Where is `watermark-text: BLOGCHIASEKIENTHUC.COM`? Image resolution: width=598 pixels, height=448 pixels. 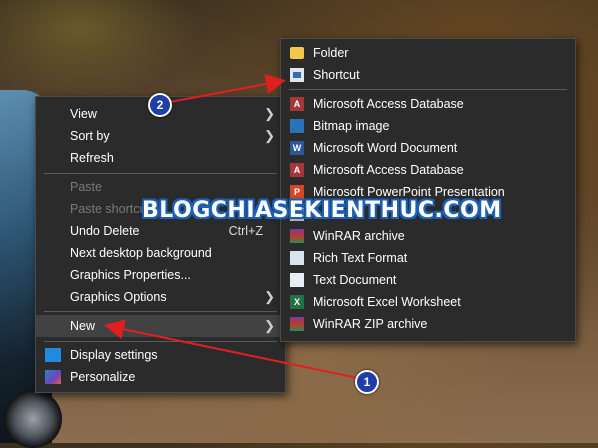
watermark-text: BLOGCHIASEKIENTHUC.COM is located at coordinates (322, 210).